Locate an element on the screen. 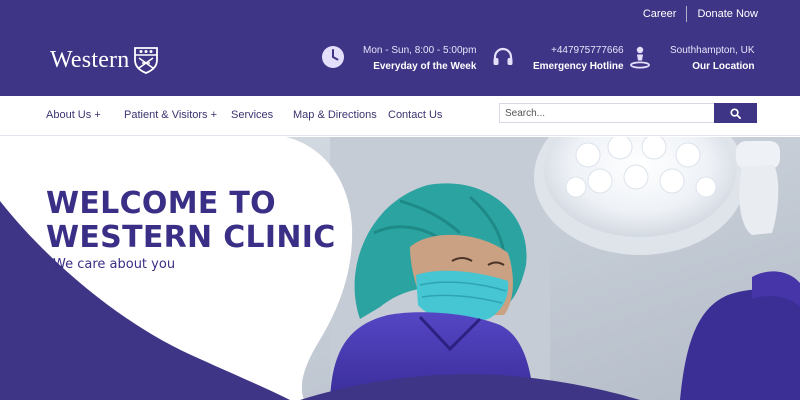 This screenshot has width=800, height=400. nav-contact-us: Contact Us is located at coordinates (415, 115).